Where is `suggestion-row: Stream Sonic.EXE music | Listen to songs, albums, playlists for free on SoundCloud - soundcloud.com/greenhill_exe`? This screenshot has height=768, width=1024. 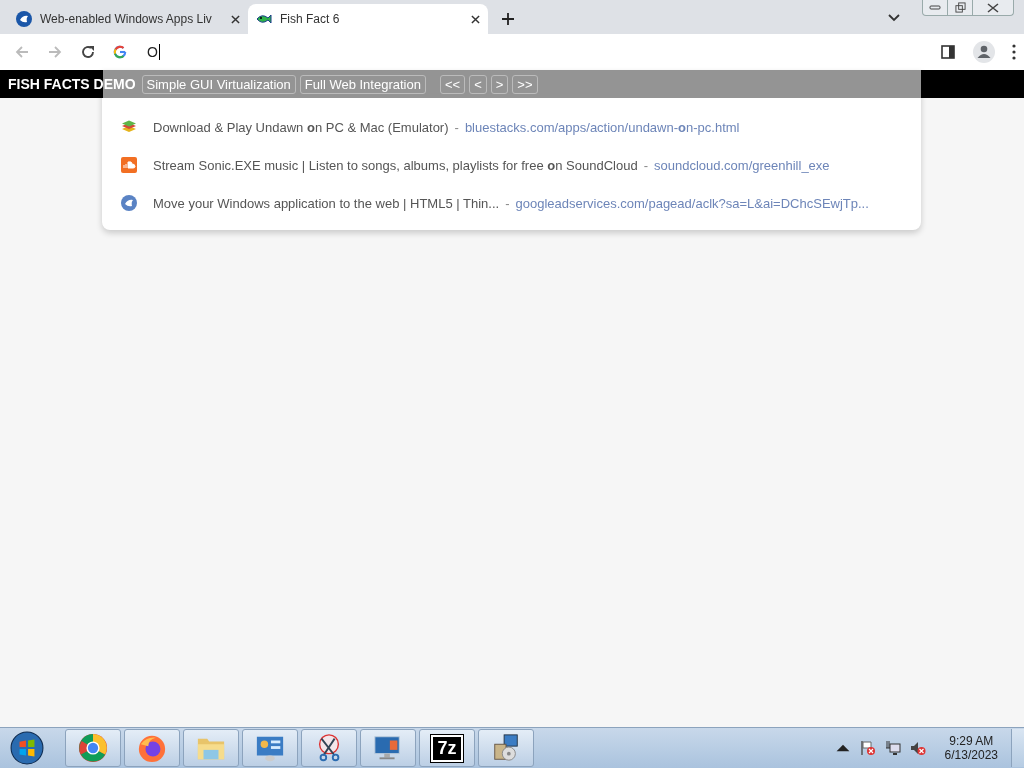 suggestion-row: Stream Sonic.EXE music | Listen to songs, albums, playlists for free on SoundCloud - soundcloud.com/greenhill_exe is located at coordinates (511, 165).